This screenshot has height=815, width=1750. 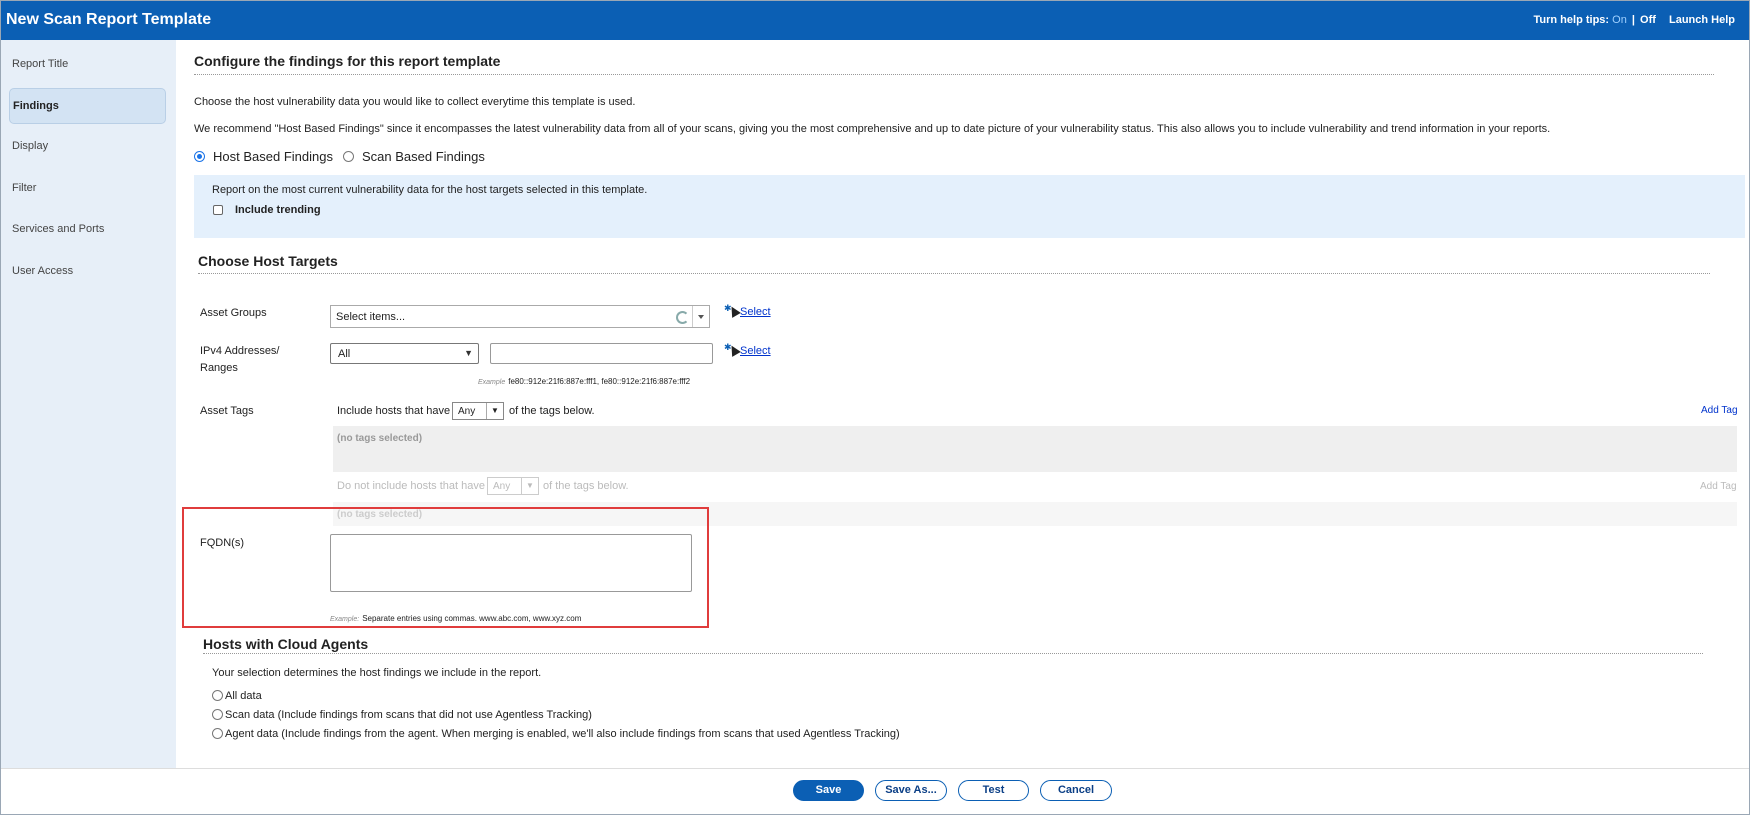 What do you see at coordinates (278, 210) in the screenshot?
I see `include-trending-label: Include trending` at bounding box center [278, 210].